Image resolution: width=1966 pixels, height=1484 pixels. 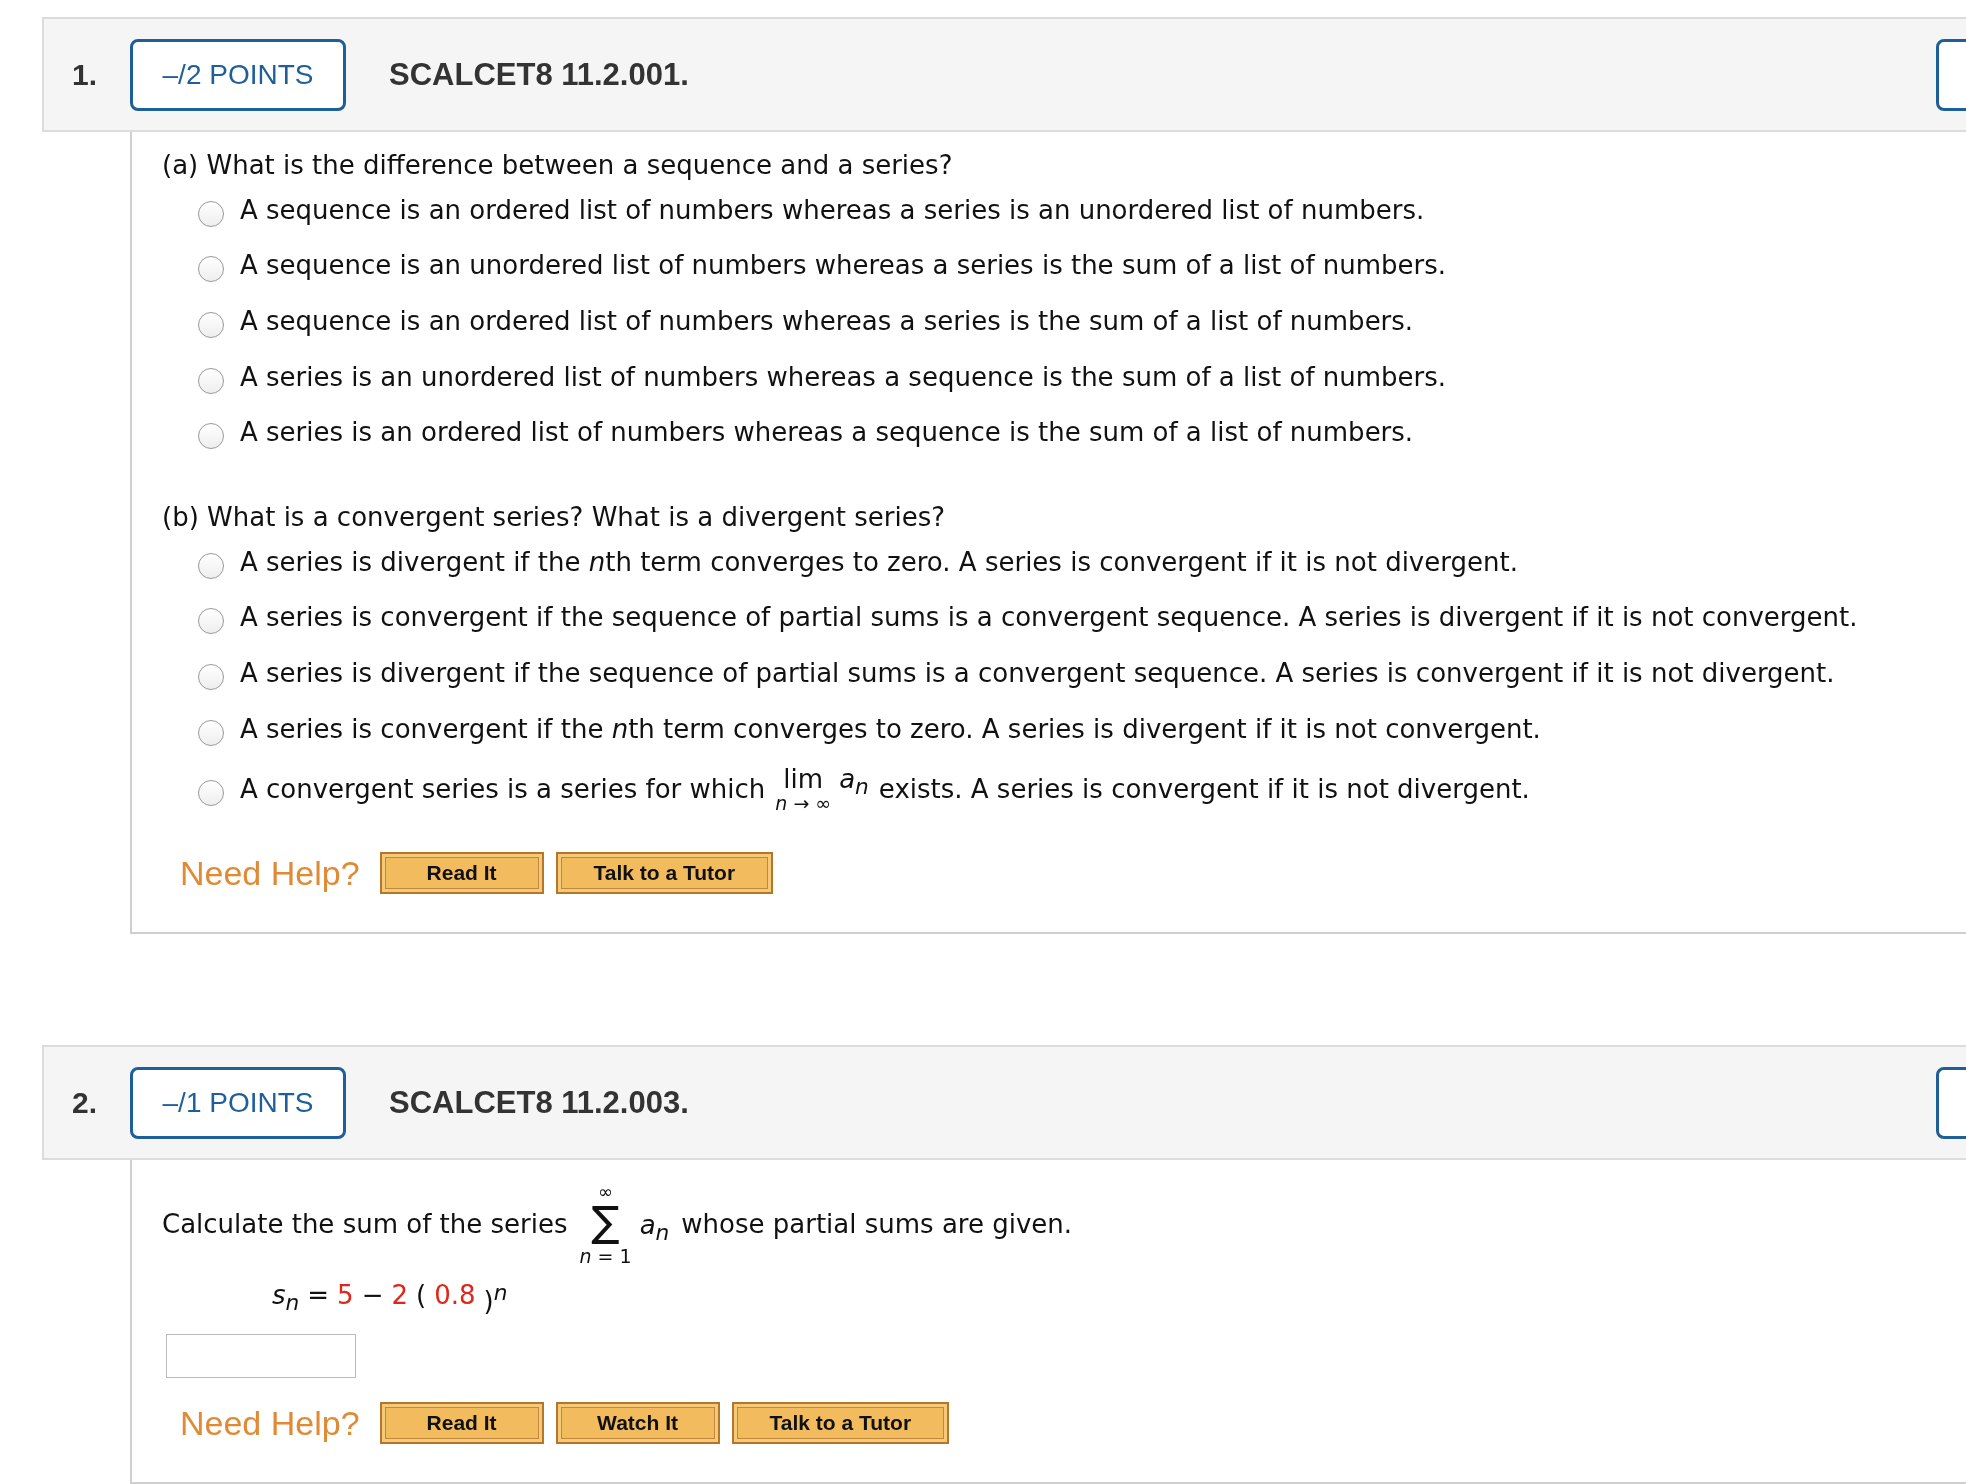 I want to click on option-text: exists. A series is convergent if it is not divergent., so click(x=1204, y=789).